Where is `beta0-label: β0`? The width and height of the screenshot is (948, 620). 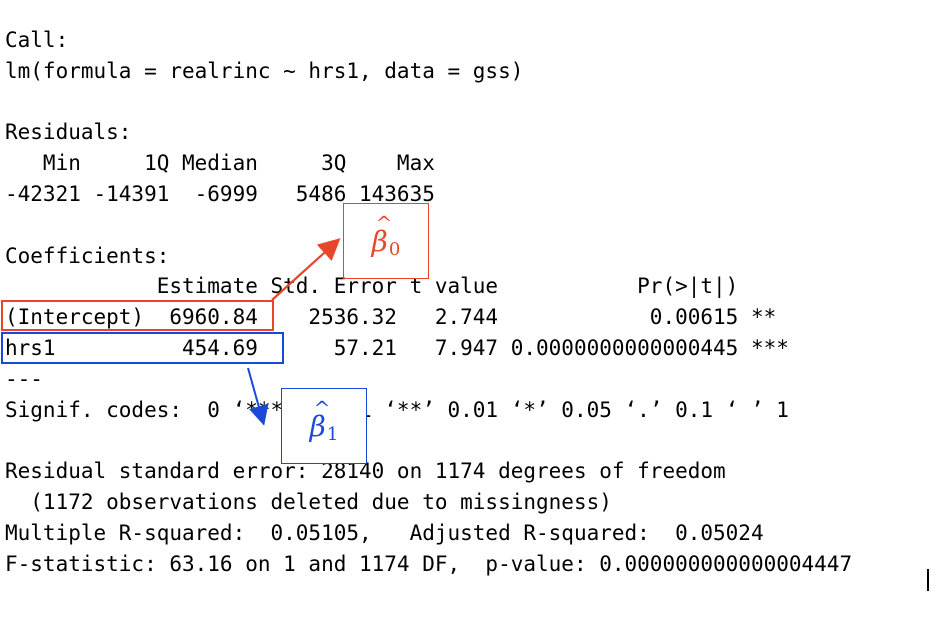 beta0-label: β0 is located at coordinates (386, 241).